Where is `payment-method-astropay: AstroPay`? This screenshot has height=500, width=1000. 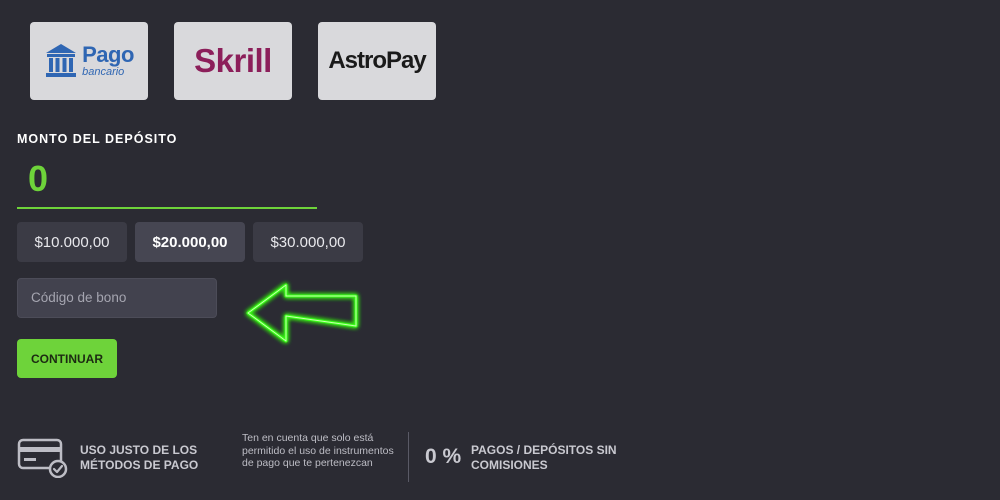
payment-method-astropay: AstroPay is located at coordinates (377, 61).